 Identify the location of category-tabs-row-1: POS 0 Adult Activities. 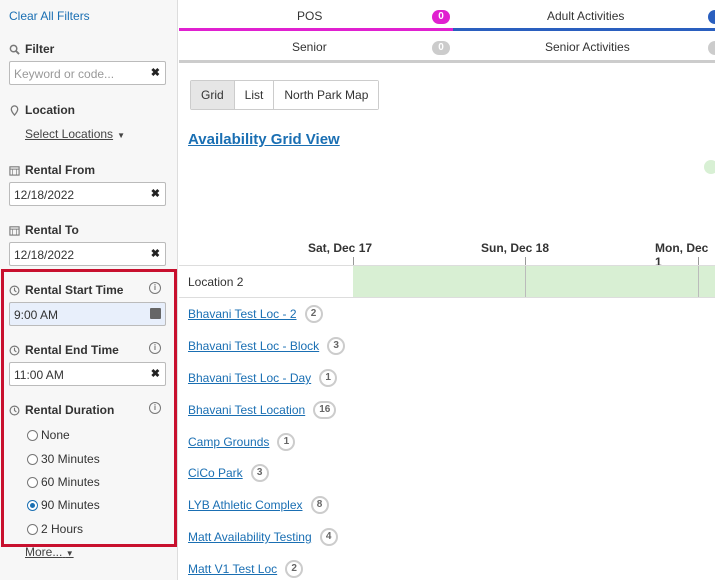
(447, 15).